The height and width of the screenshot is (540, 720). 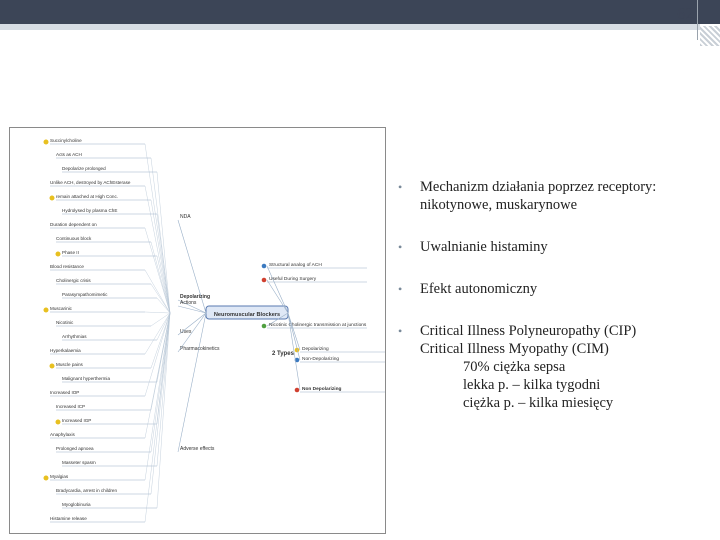 What do you see at coordinates (79, 462) in the screenshot?
I see `left-node-label: Masseter spasm` at bounding box center [79, 462].